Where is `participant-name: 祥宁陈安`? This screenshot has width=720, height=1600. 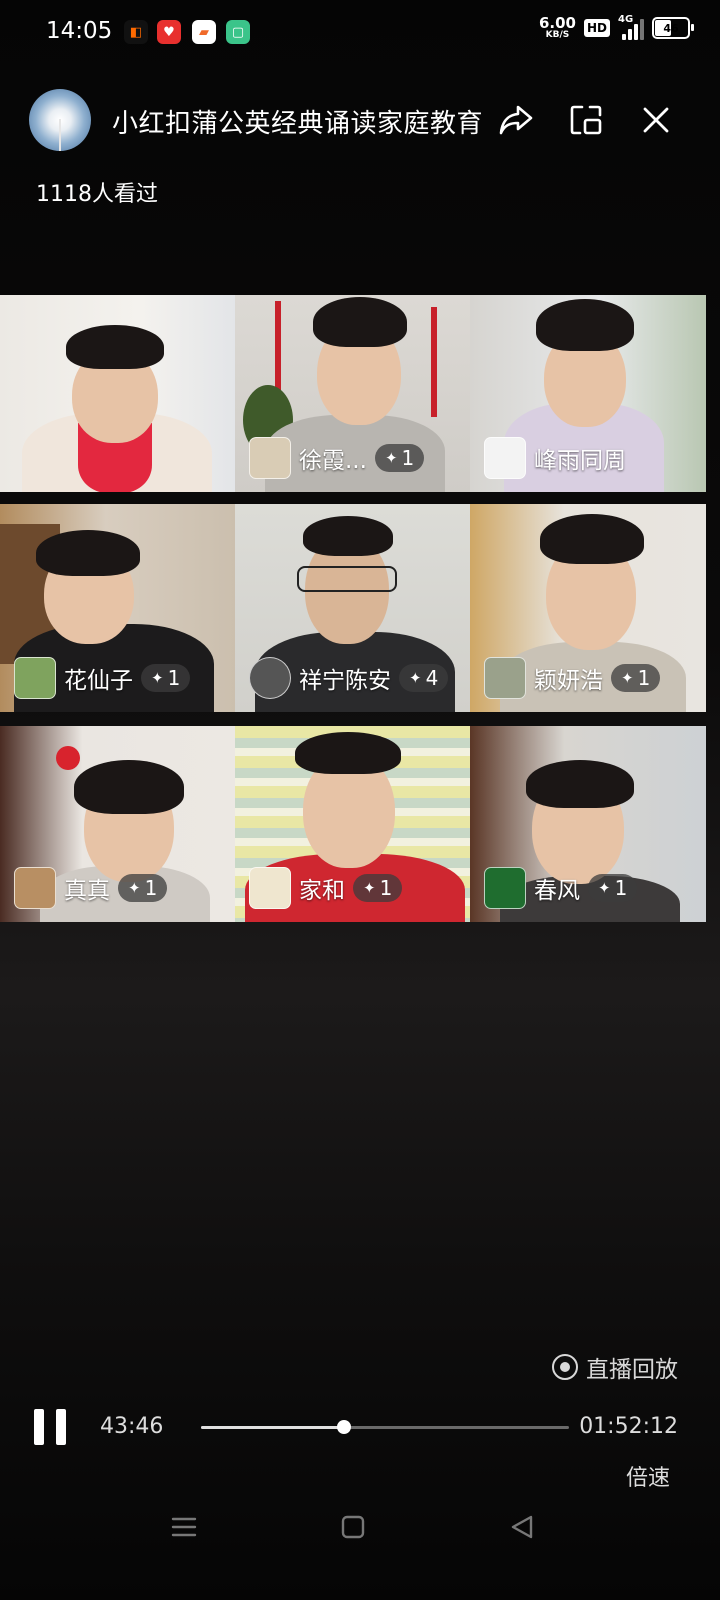
participant-name: 祥宁陈安 is located at coordinates (345, 681).